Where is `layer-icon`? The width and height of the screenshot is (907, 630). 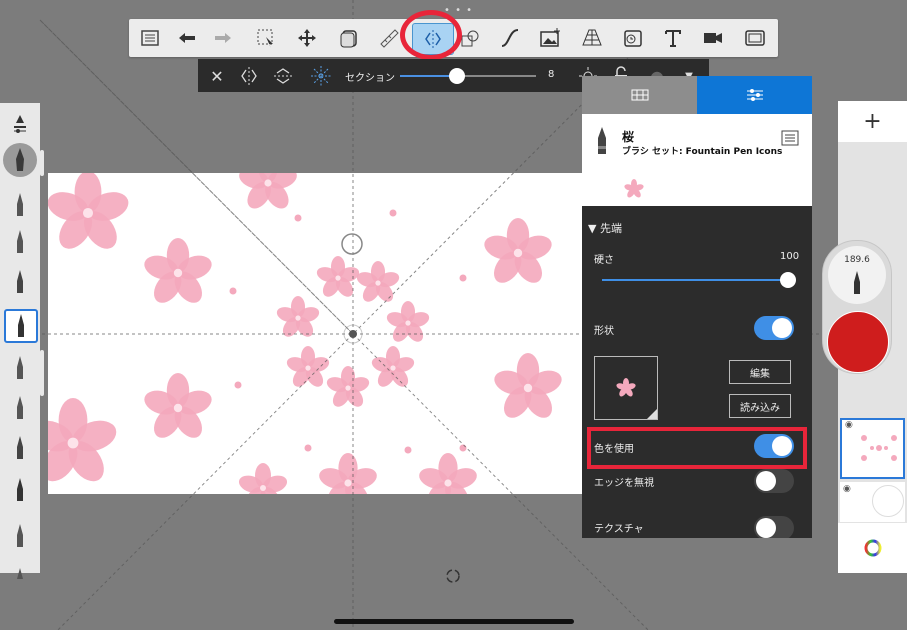 layer-icon is located at coordinates (349, 38).